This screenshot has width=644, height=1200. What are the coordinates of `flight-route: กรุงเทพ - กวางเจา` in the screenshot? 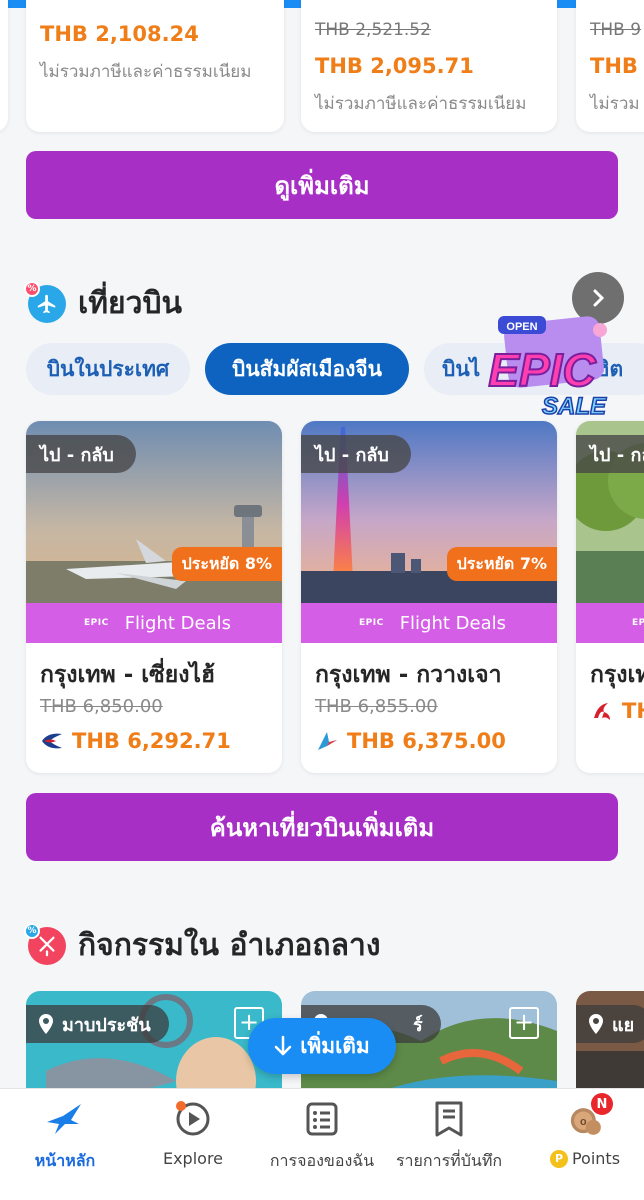 It's located at (408, 675).